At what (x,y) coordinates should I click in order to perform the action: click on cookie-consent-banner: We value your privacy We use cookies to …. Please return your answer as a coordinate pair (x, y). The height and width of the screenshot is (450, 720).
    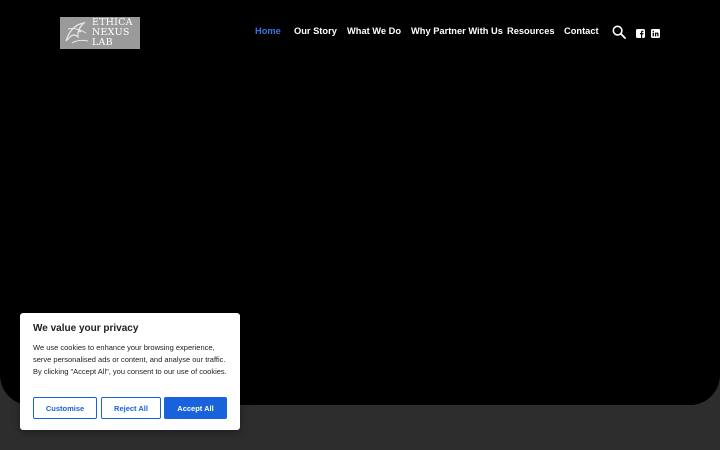
    Looking at the image, I should click on (130, 371).